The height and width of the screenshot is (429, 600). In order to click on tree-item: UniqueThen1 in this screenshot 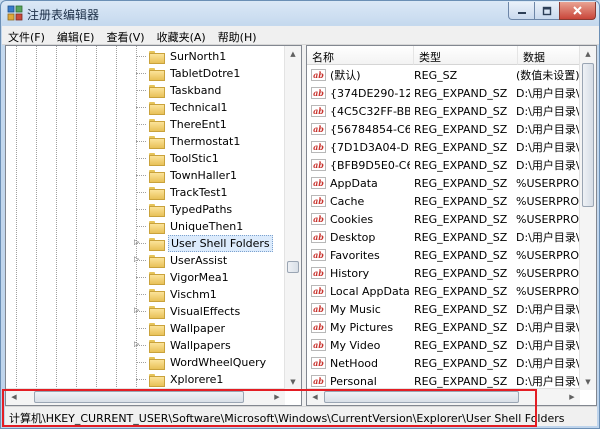, I will do `click(190, 226)`.